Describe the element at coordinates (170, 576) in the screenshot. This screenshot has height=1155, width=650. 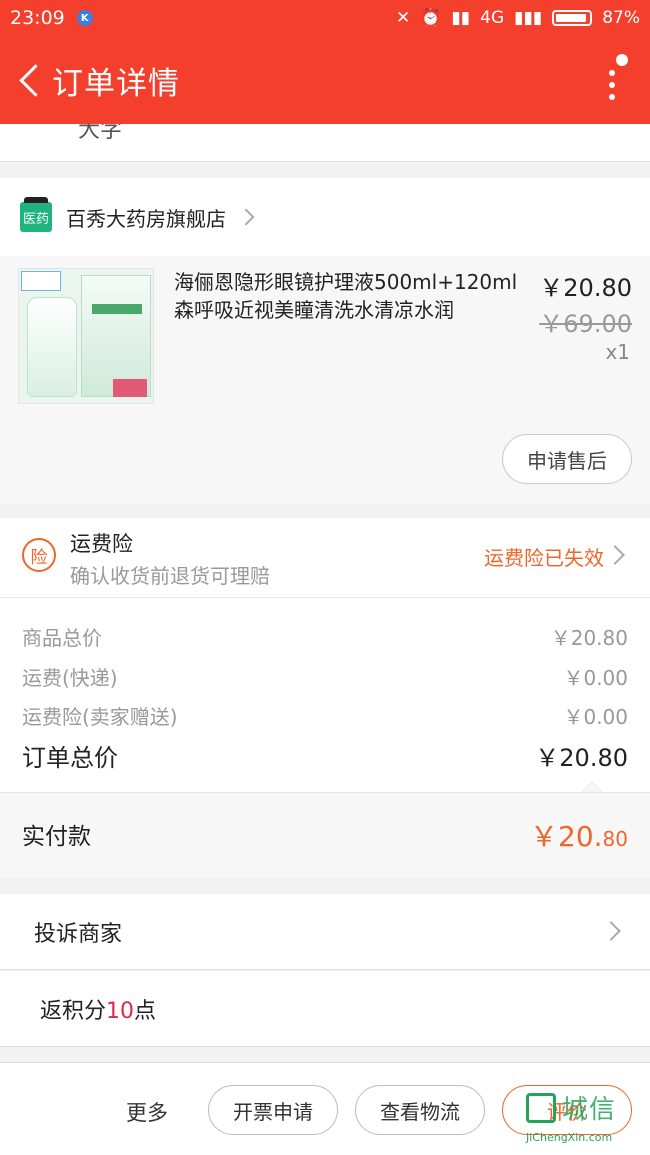
I see `insurance-subtitle: 确认收货前退货可理赔` at that location.